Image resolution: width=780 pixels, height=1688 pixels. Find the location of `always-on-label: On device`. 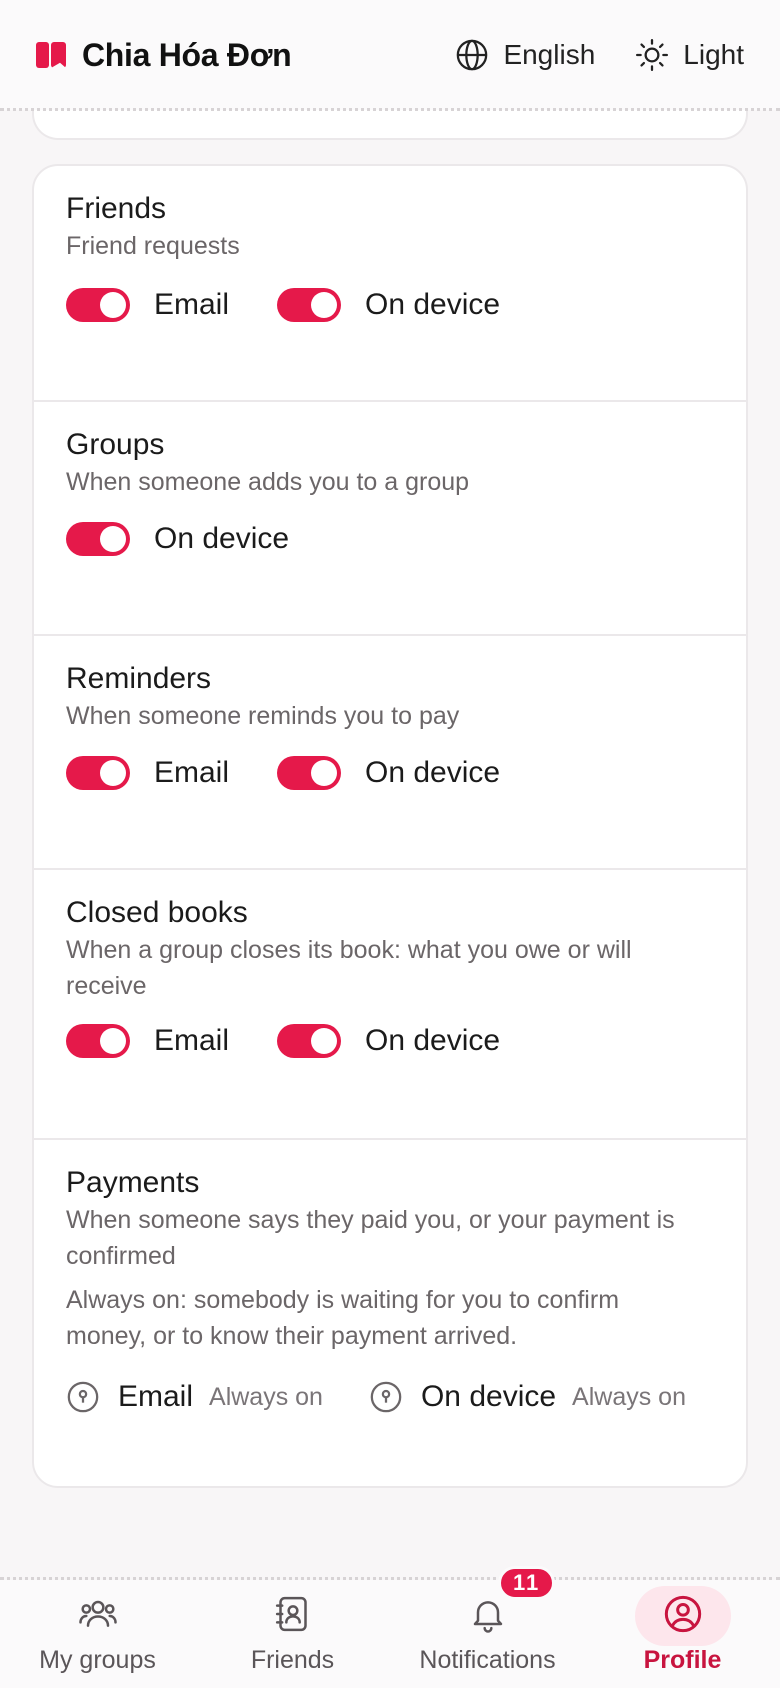

always-on-label: On device is located at coordinates (488, 1396).